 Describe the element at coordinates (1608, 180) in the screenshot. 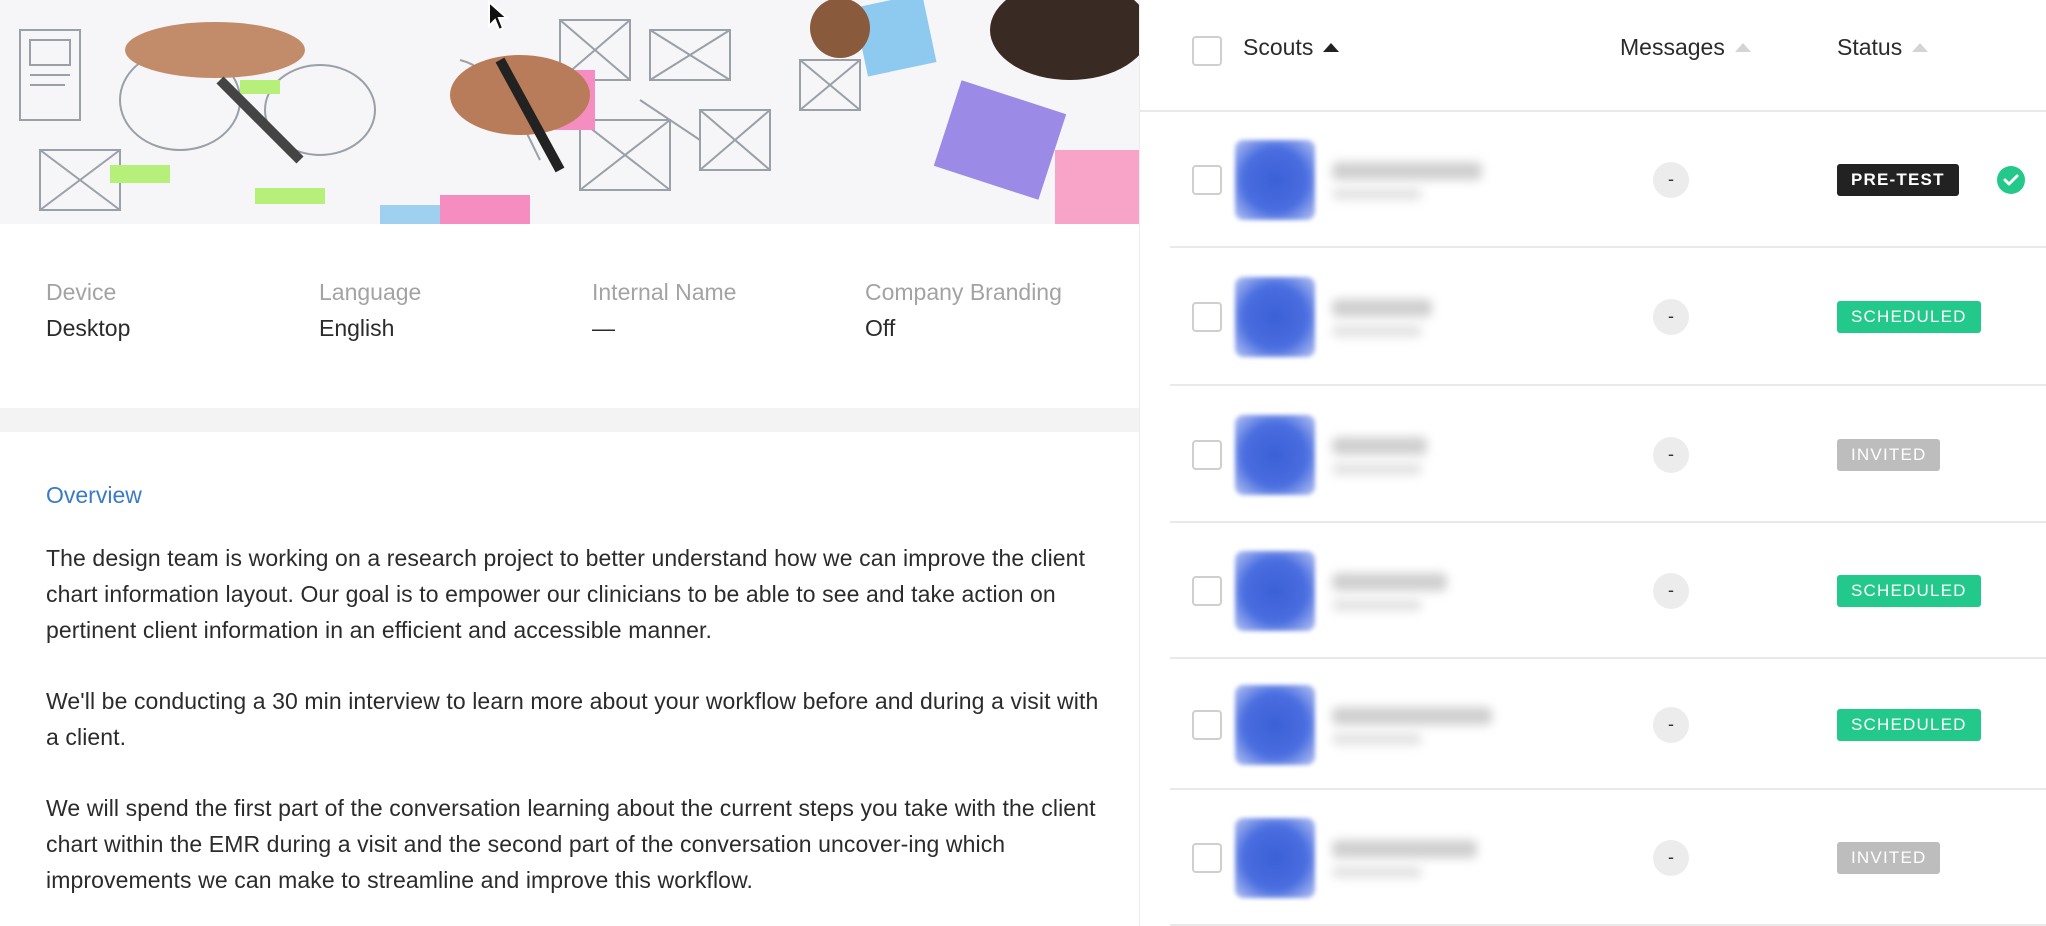

I see `table-row: - PRE-TEST` at that location.